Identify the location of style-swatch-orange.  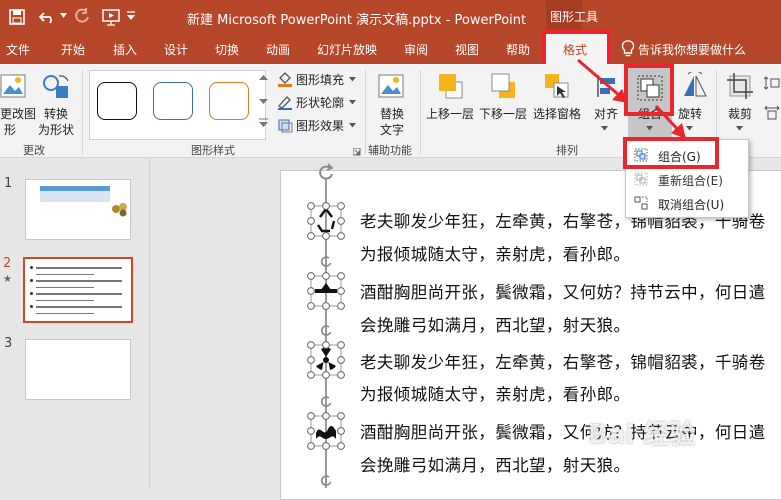
(229, 101).